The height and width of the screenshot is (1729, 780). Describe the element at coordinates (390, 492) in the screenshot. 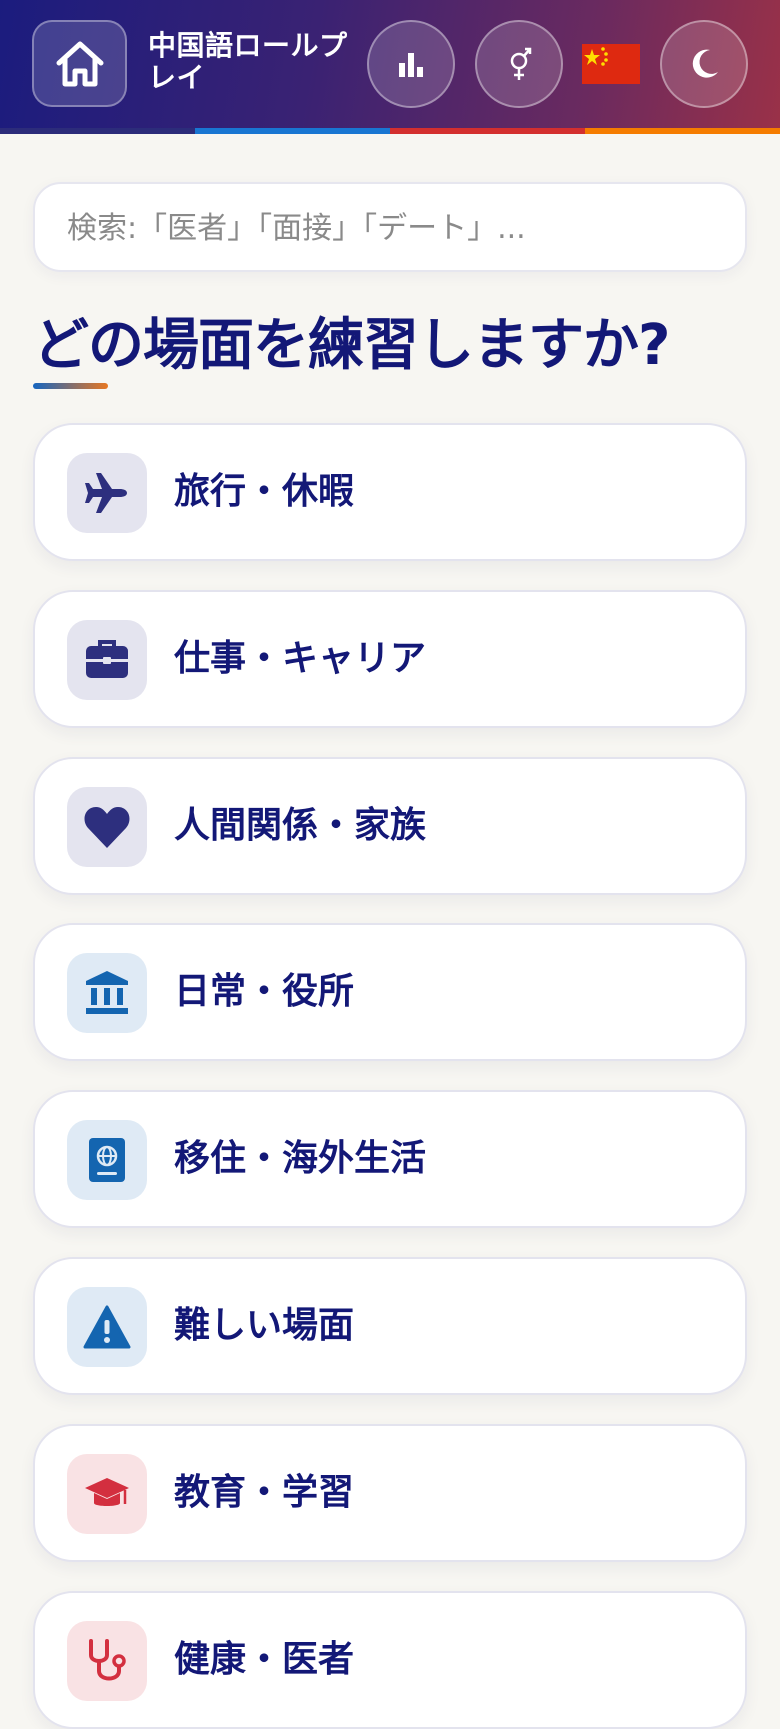

I see `category-travel: 旅行・休暇` at that location.